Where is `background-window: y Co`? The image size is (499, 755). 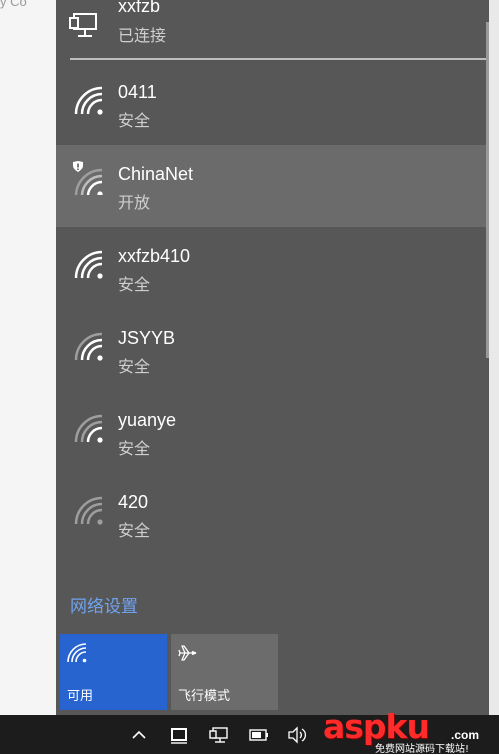
background-window: y Co is located at coordinates (28, 357).